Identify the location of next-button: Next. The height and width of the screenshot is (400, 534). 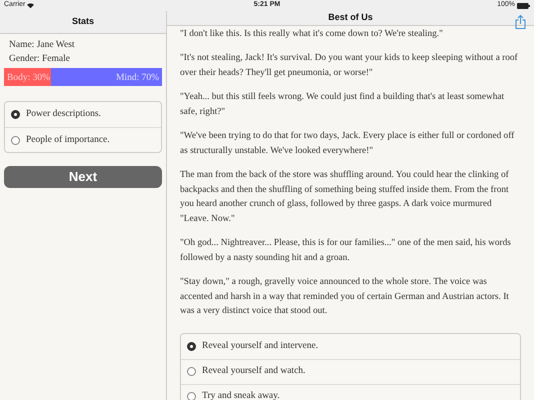
(83, 177).